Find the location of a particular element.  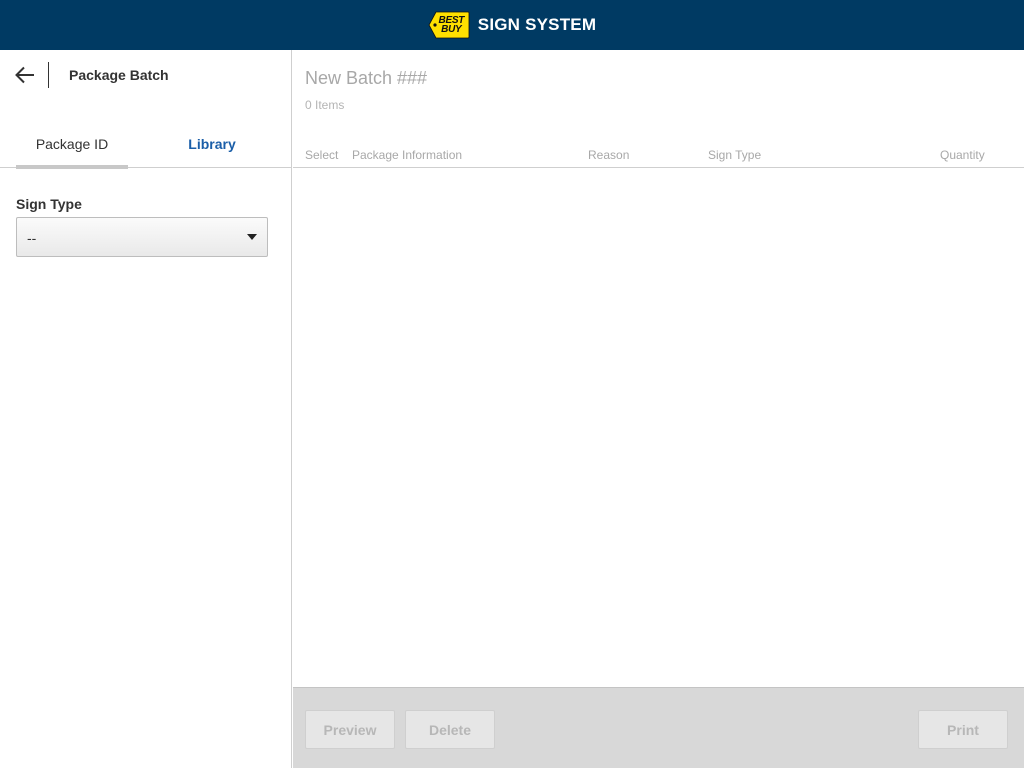

app-title: SIGN SYSTEM is located at coordinates (537, 24).